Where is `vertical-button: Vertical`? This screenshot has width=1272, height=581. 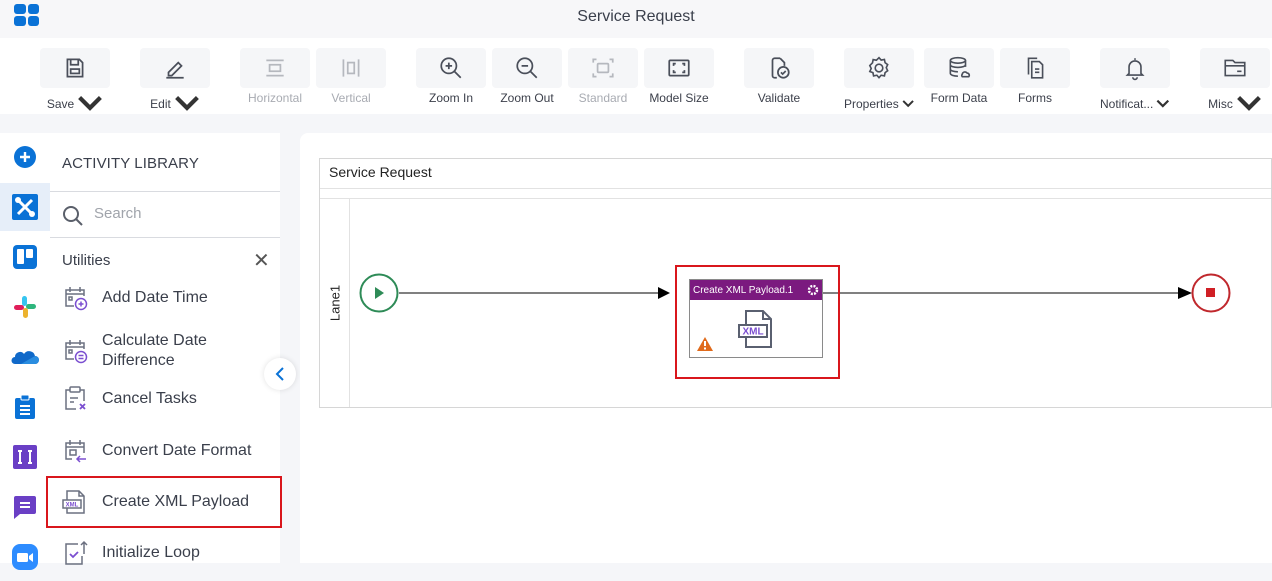 vertical-button: Vertical is located at coordinates (351, 76).